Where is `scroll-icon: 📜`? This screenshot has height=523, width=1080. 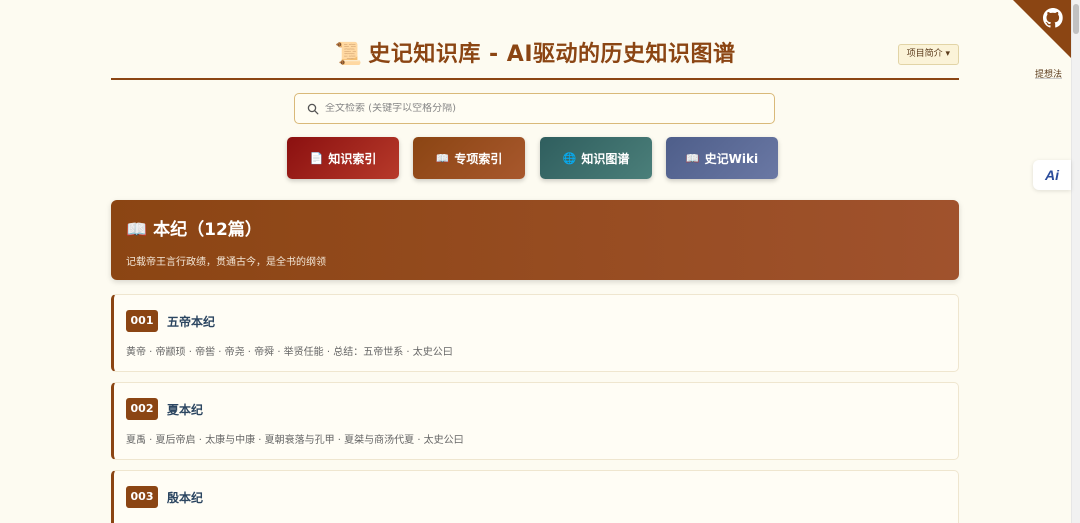 scroll-icon: 📜 is located at coordinates (348, 54).